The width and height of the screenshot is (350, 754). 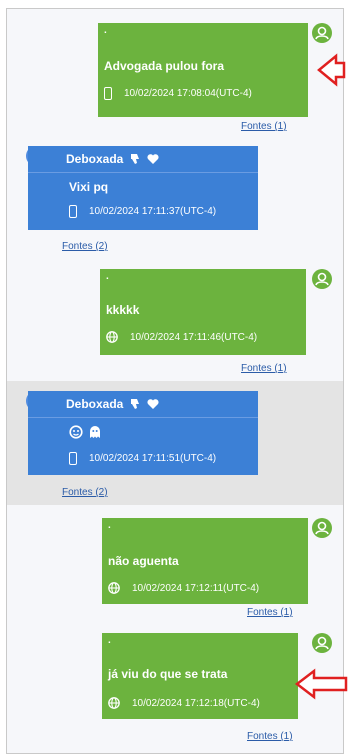 I want to click on message-text: Advogada pulou fora, so click(x=164, y=66).